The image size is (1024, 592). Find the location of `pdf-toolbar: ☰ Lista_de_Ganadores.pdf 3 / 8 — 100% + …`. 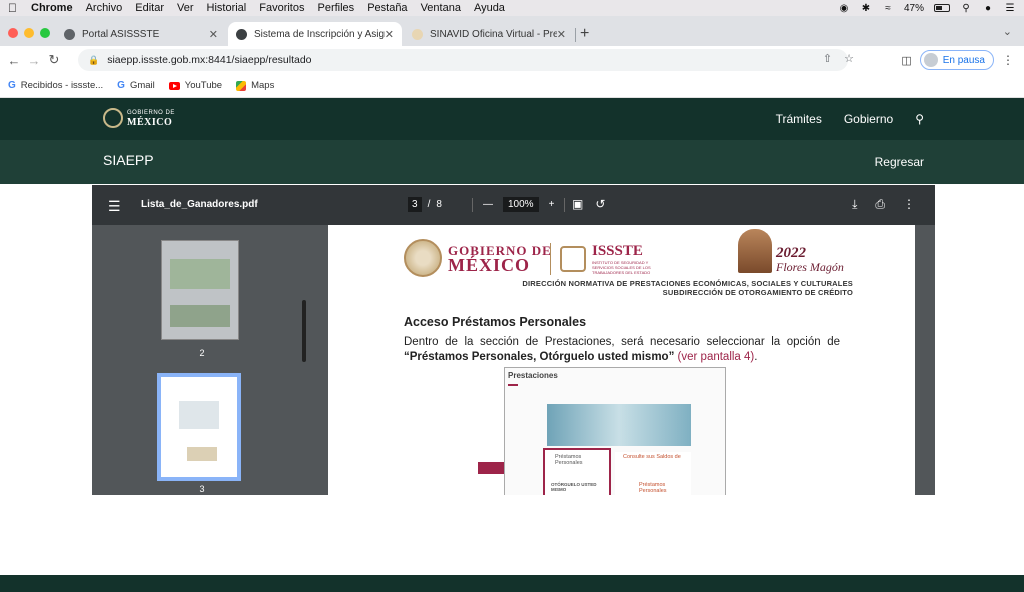

pdf-toolbar: ☰ Lista_de_Ganadores.pdf 3 / 8 — 100% + … is located at coordinates (513, 205).